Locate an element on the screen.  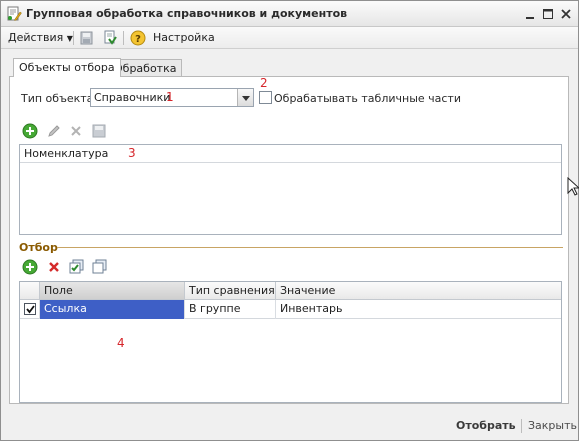
help-icon: ? is located at coordinates (138, 38).